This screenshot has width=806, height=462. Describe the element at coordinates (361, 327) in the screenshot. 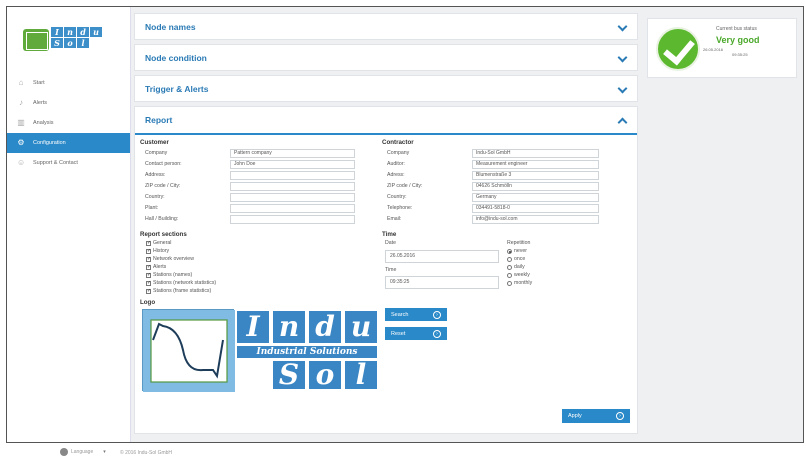

I see `brand-letter: u` at that location.